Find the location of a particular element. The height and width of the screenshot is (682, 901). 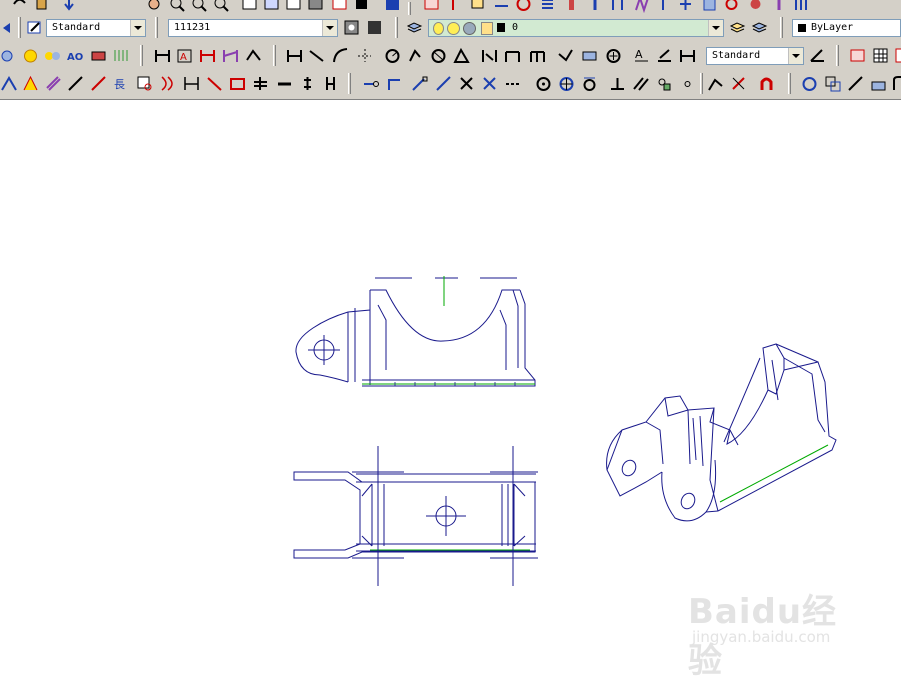

scale-icon is located at coordinates (855, 83).